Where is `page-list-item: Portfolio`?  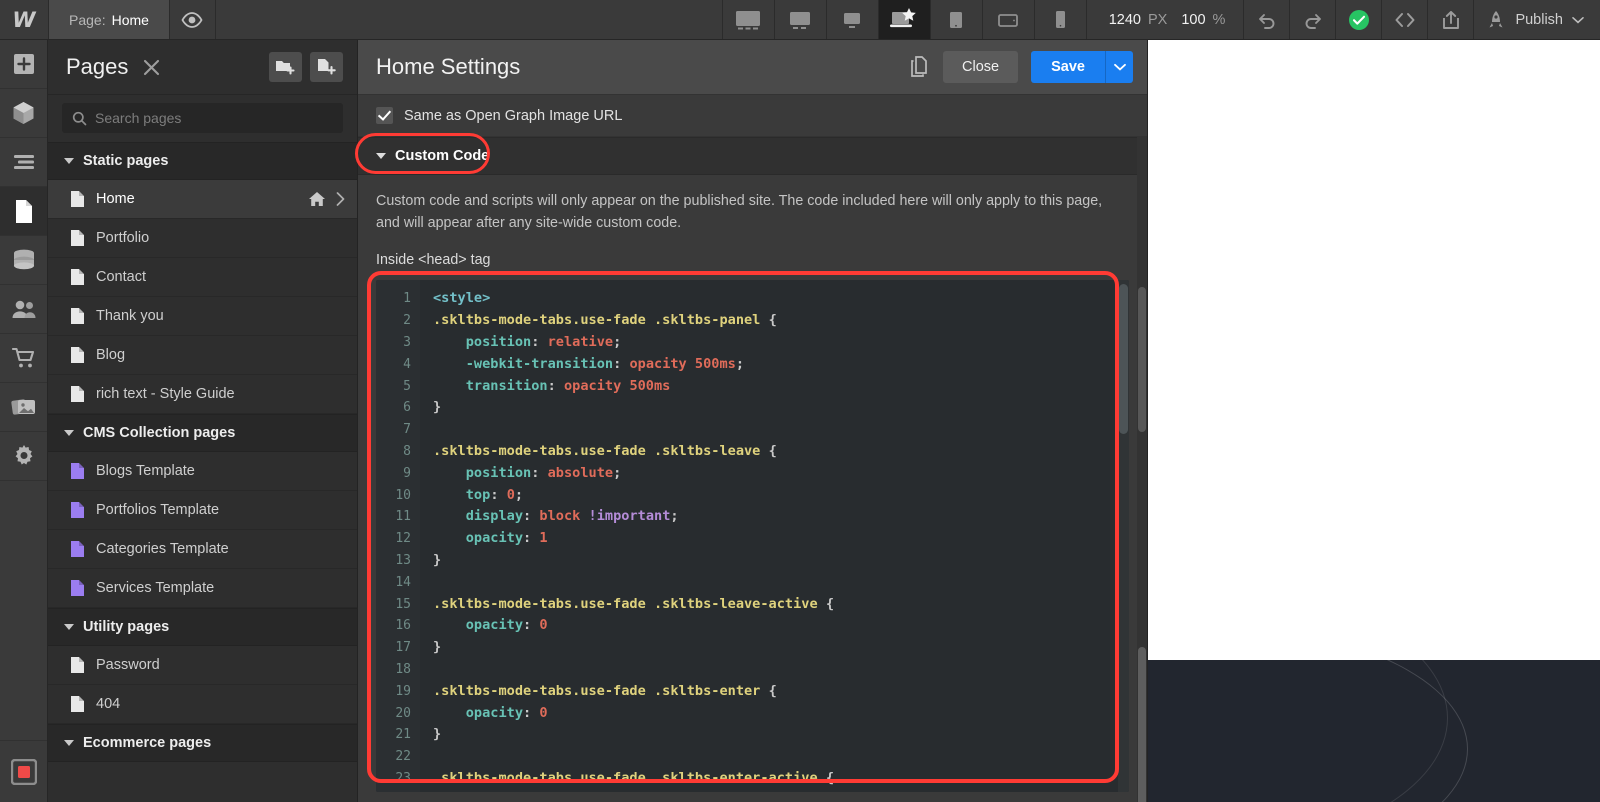 page-list-item: Portfolio is located at coordinates (202, 238).